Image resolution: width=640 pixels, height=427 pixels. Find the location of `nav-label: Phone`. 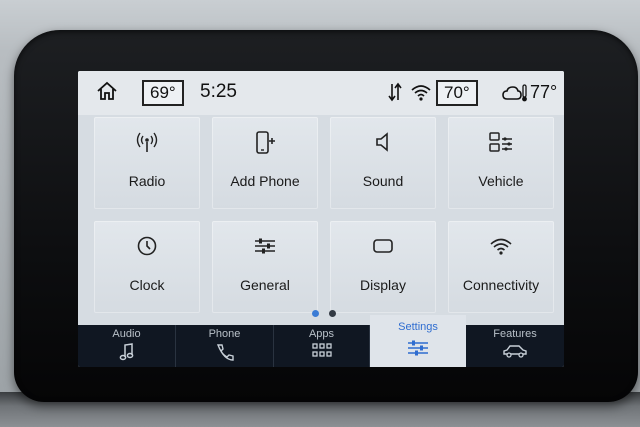

nav-label: Phone is located at coordinates (224, 334).